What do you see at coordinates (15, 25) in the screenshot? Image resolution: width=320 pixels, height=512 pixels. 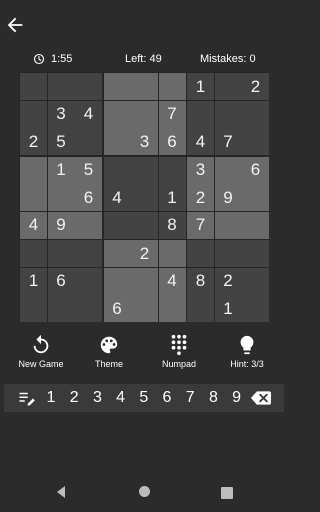 I see `back-arrow-icon` at bounding box center [15, 25].